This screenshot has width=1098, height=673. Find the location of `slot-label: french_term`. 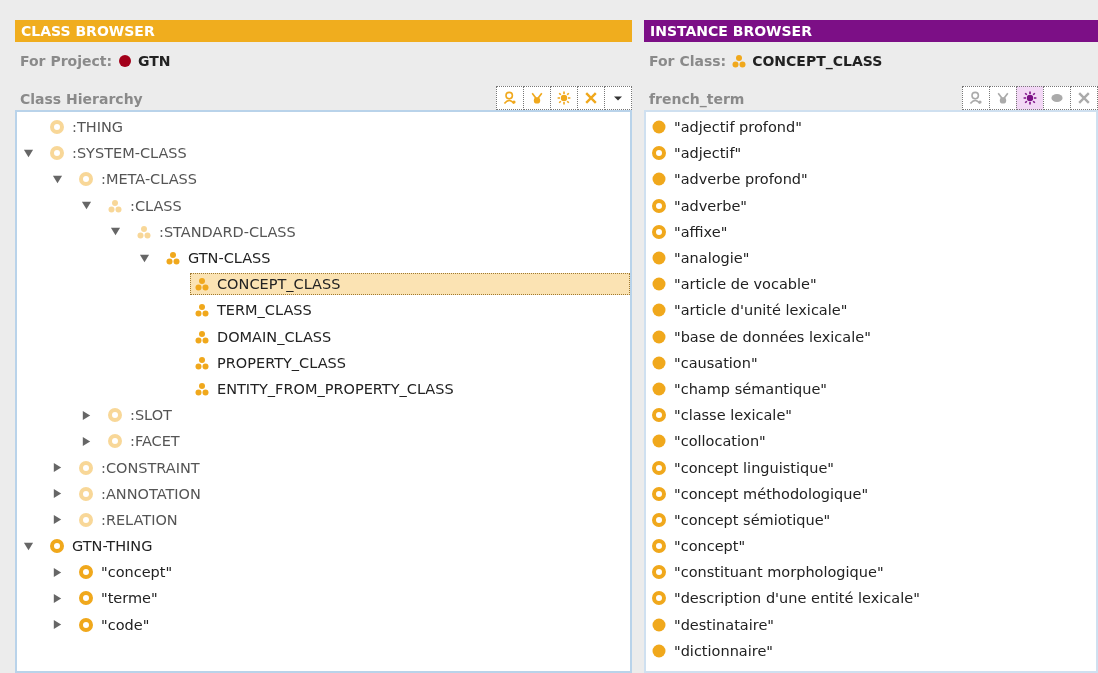

slot-label: french_term is located at coordinates (697, 100).